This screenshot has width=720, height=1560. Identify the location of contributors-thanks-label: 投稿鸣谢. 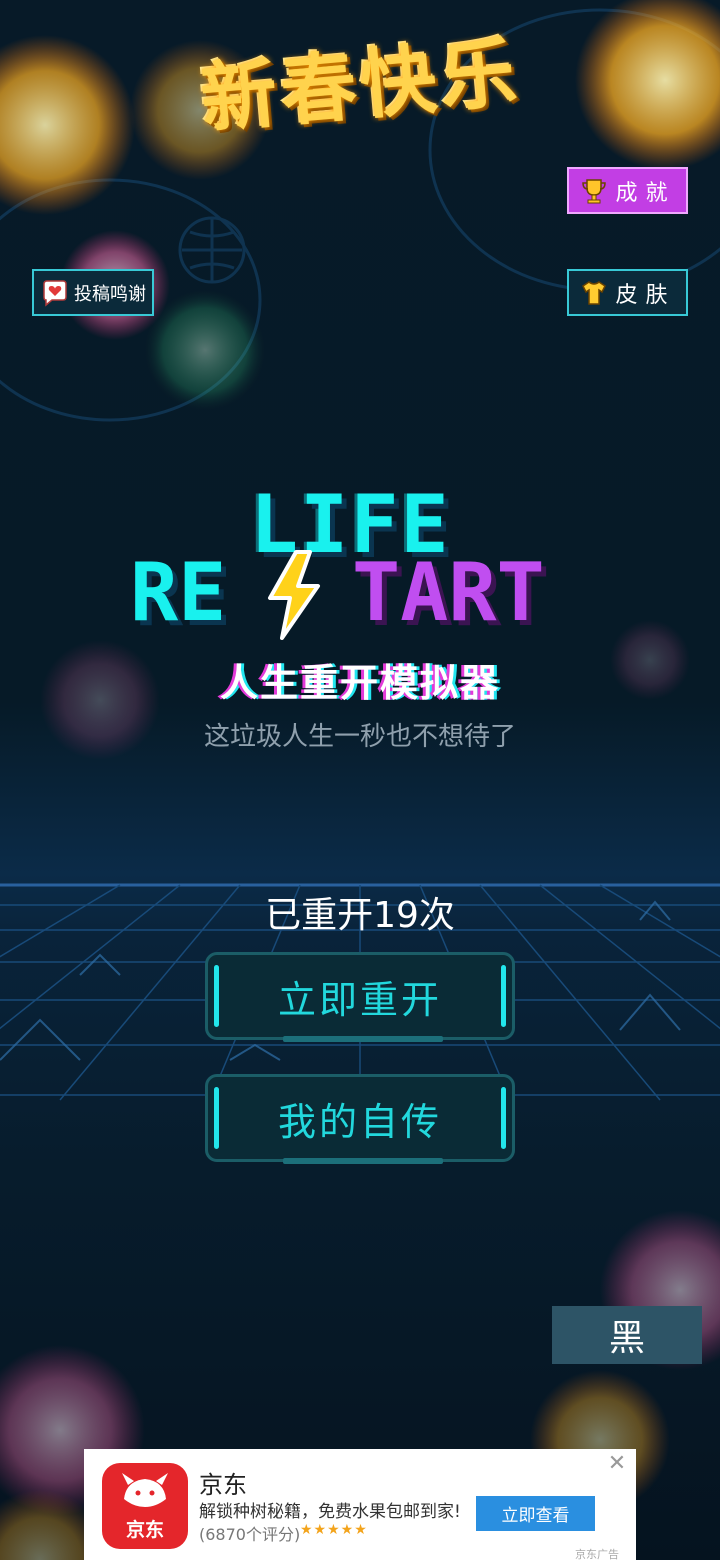
(110, 294).